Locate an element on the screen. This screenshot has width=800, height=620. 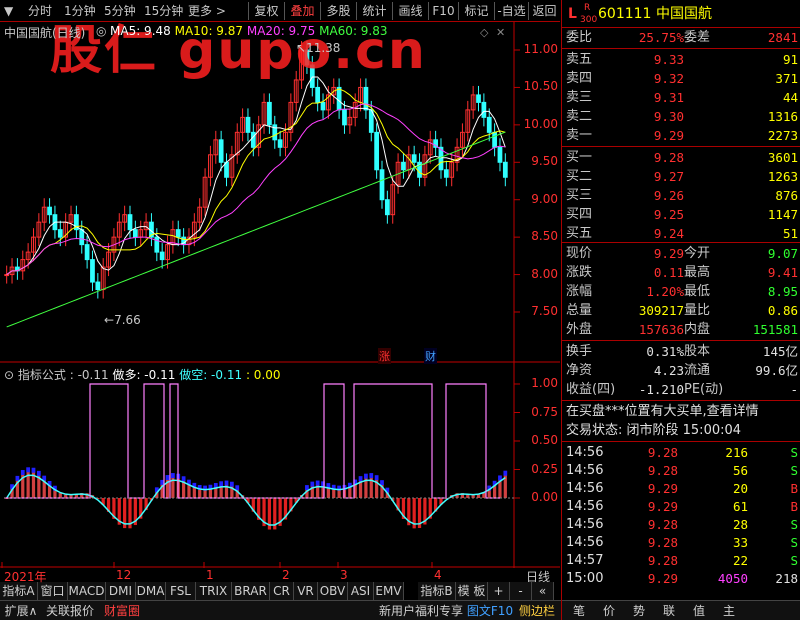
tick-volume: 22 is located at coordinates (740, 560).